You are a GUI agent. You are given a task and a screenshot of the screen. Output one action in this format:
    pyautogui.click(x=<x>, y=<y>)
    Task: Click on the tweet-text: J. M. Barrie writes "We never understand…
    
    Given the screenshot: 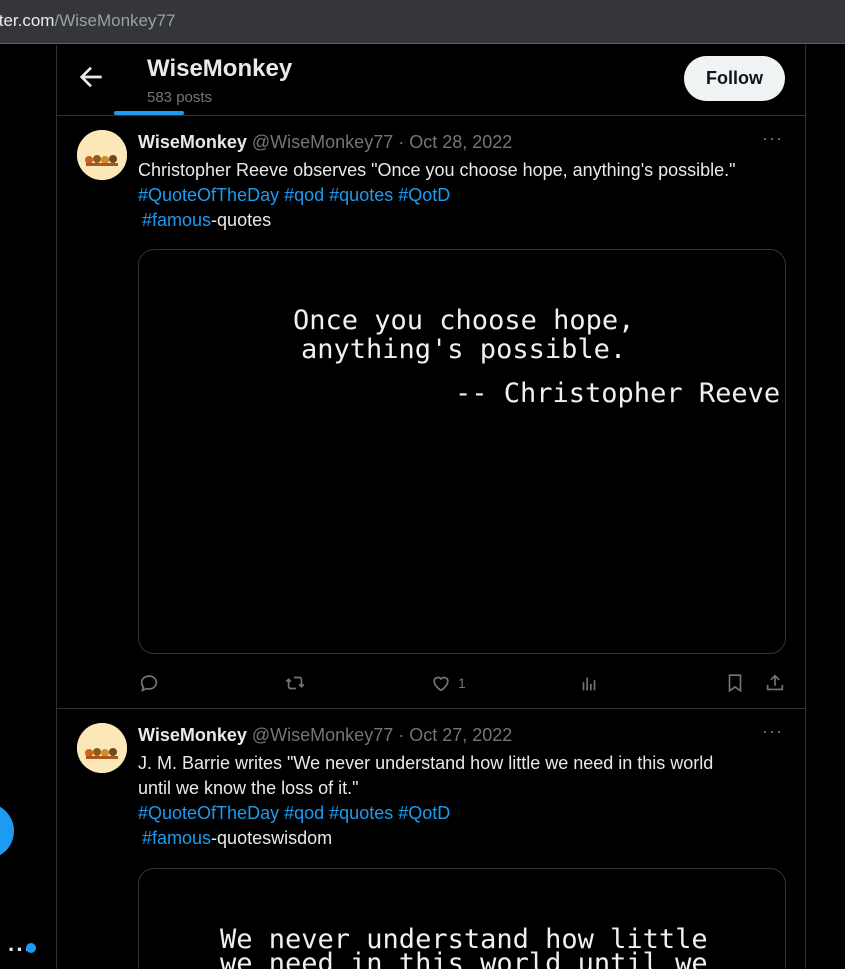 What is the action you would take?
    pyautogui.click(x=426, y=763)
    